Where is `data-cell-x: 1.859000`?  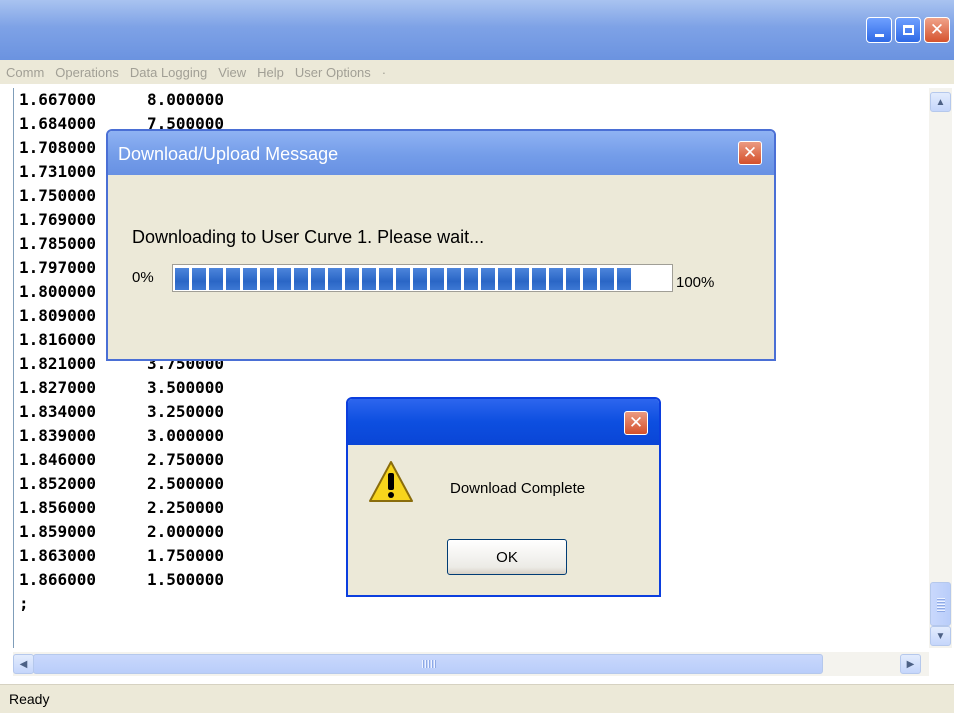
data-cell-x: 1.859000 is located at coordinates (58, 531).